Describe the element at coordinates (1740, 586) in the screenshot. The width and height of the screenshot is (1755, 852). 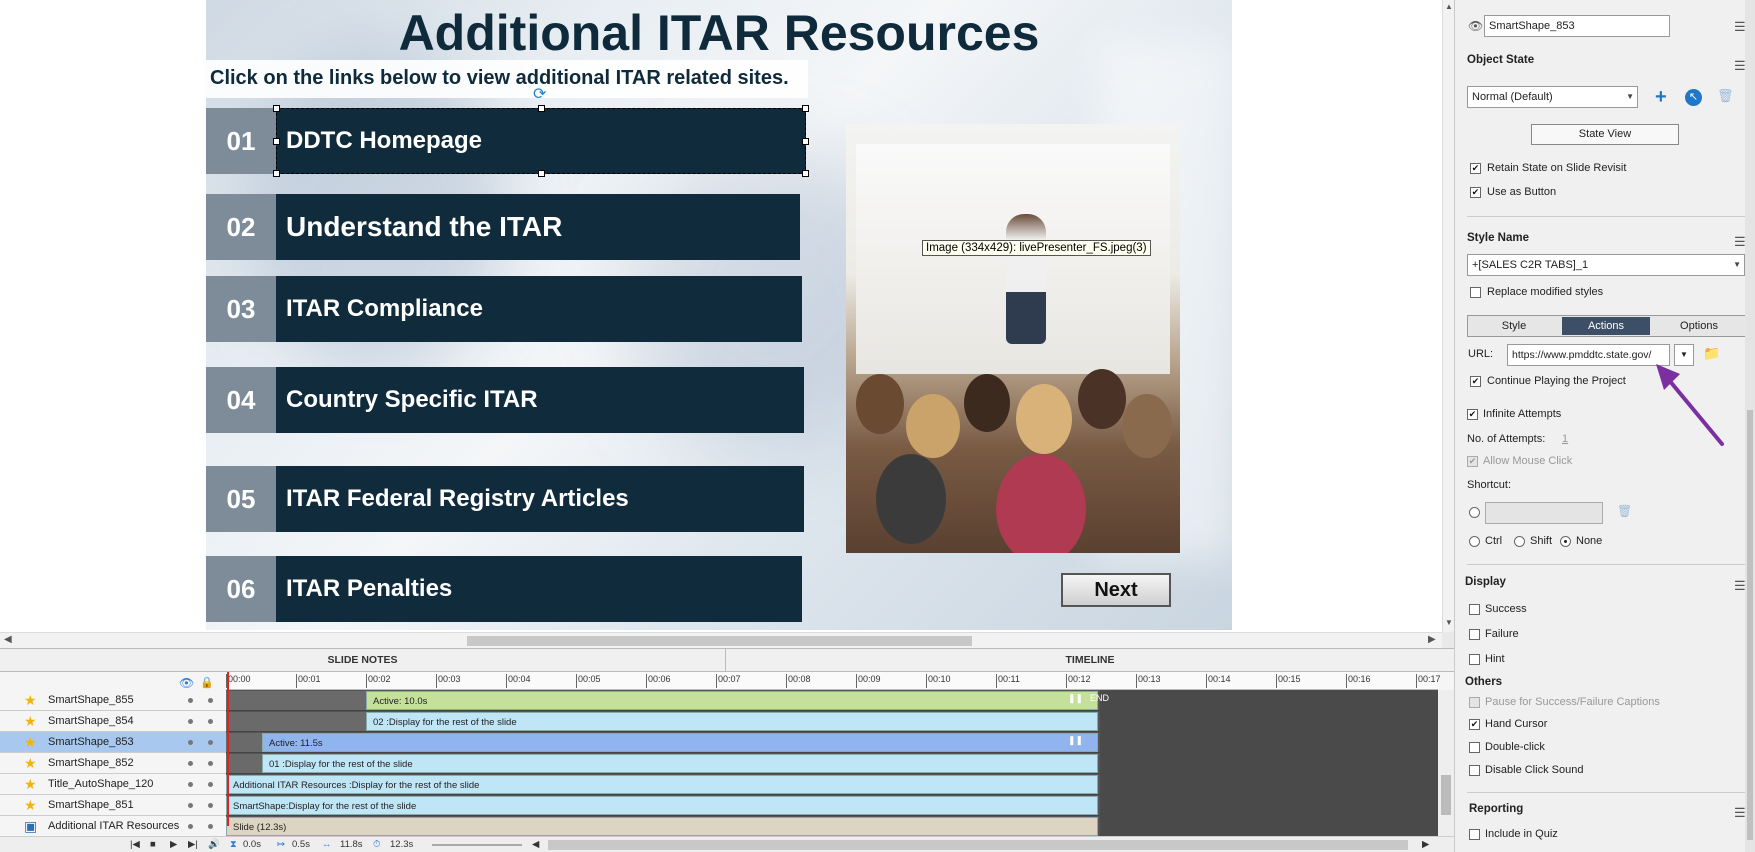
I see `display-menu-icon: ☰` at that location.